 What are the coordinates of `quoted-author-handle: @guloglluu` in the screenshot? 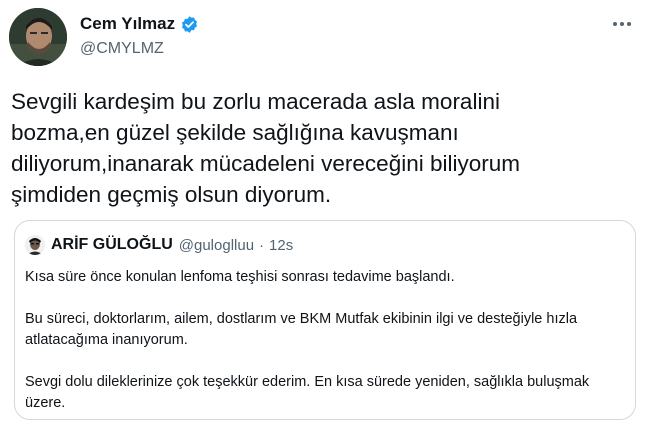 It's located at (216, 245).